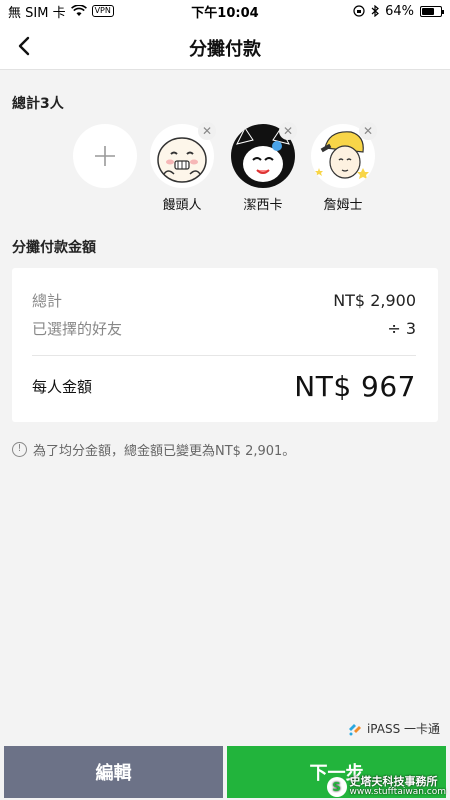 This screenshot has height=800, width=450. Describe the element at coordinates (224, 355) in the screenshot. I see `divider` at that location.